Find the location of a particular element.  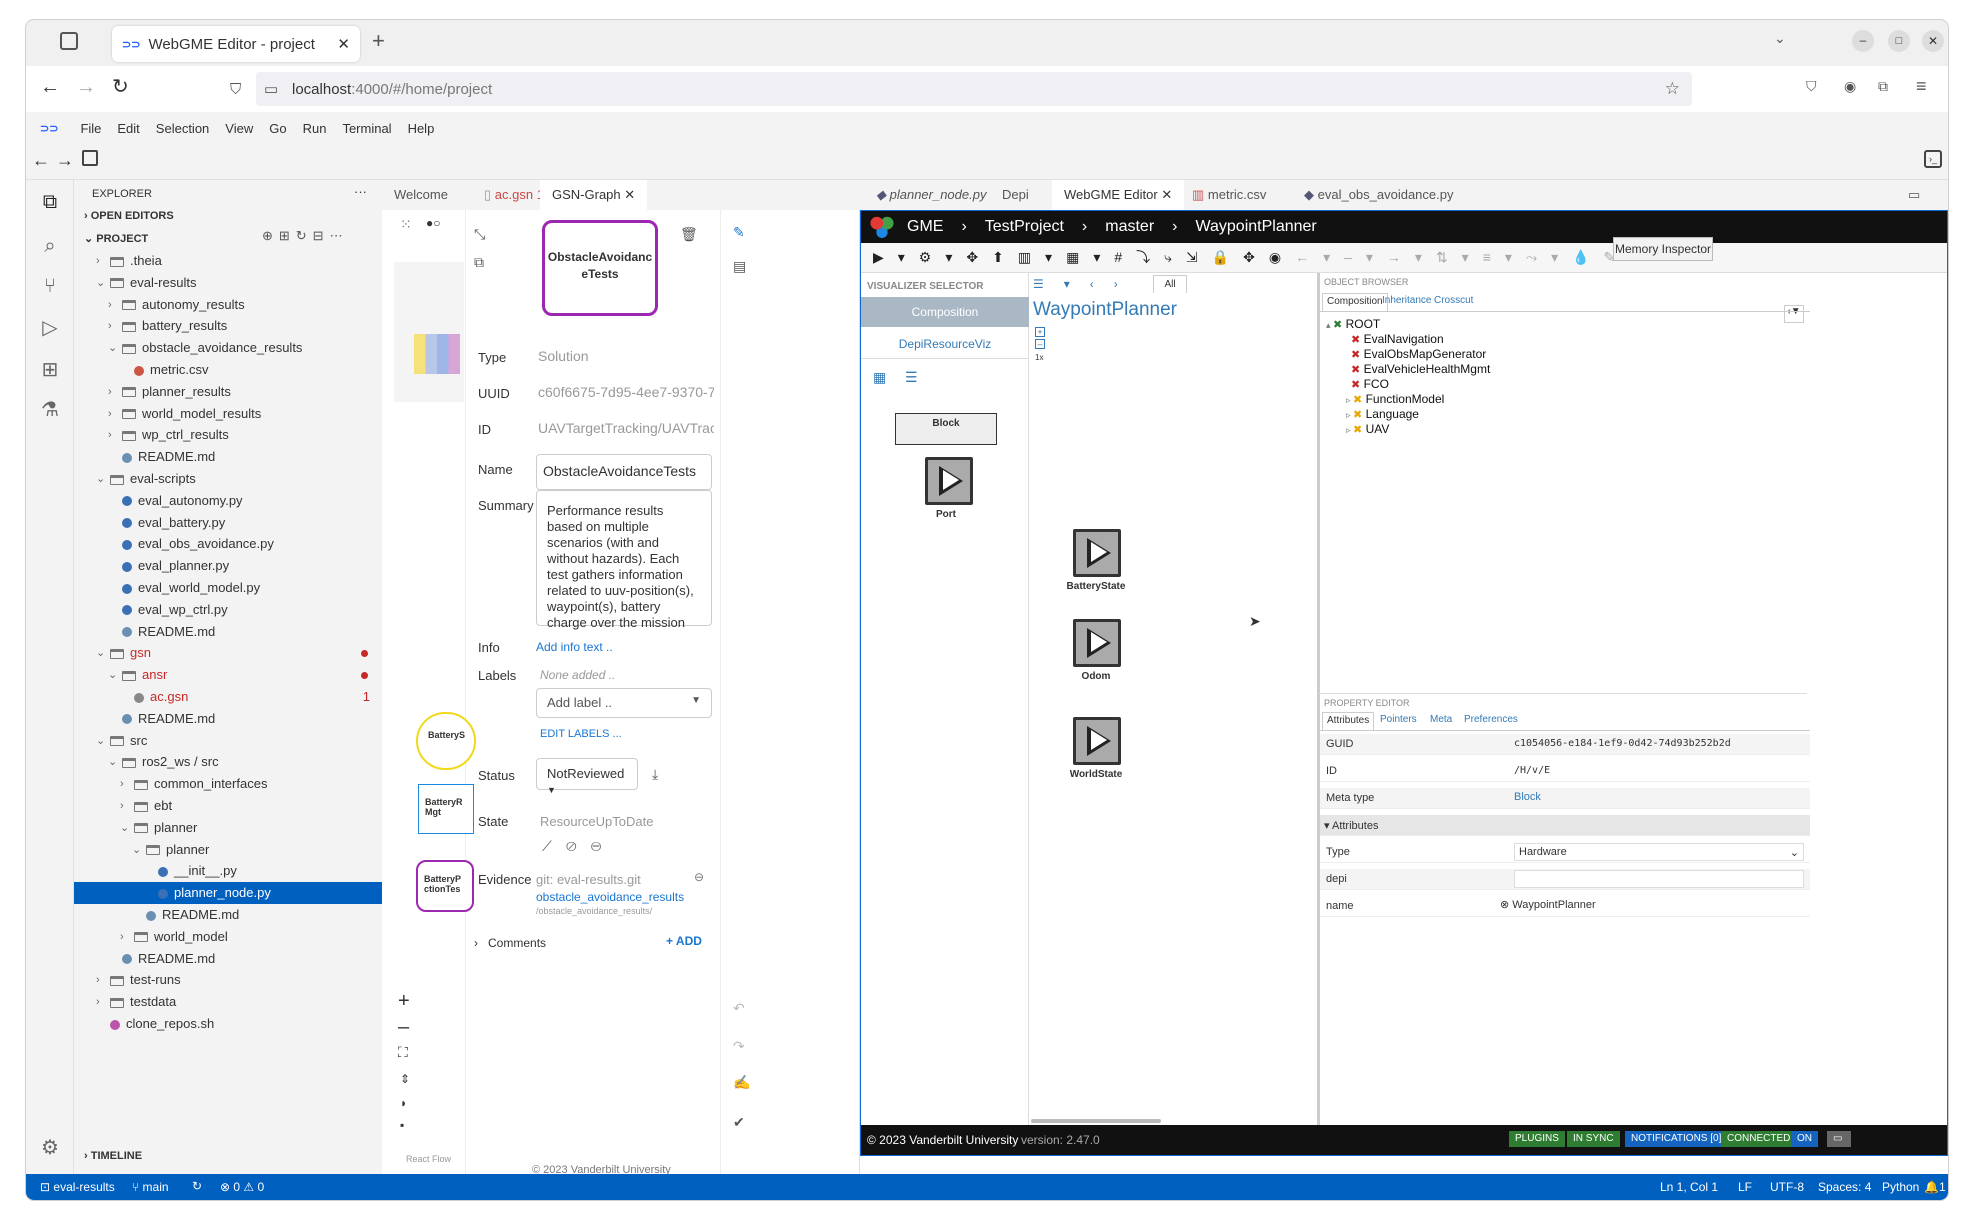

tab-gsn-graph: GSN-Graph ✕ is located at coordinates (594, 195).